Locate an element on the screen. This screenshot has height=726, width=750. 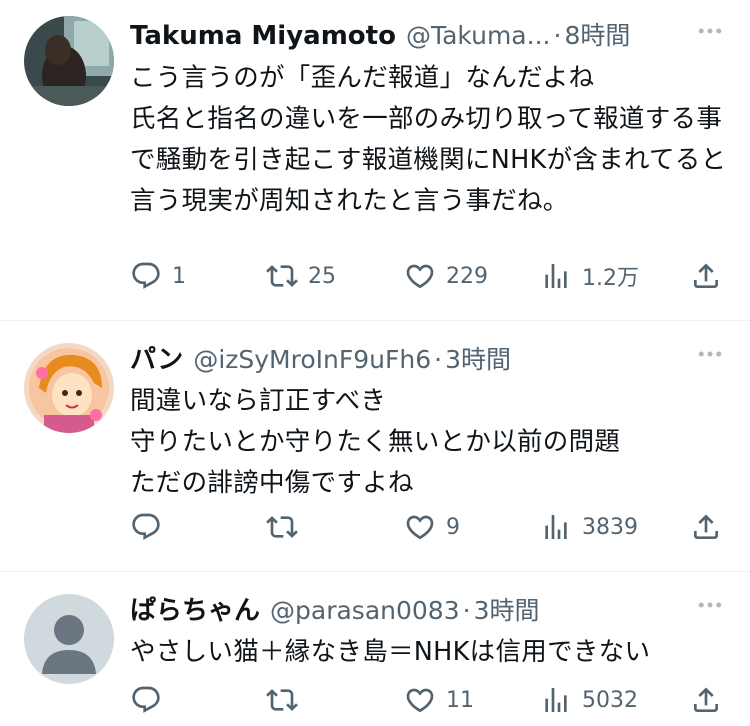
like-button: 229 is located at coordinates (446, 276).